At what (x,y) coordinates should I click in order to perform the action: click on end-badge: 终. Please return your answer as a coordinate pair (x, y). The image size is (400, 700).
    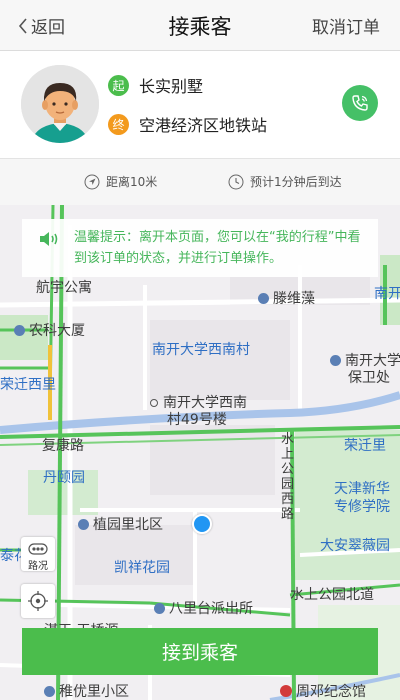
    Looking at the image, I should click on (118, 124).